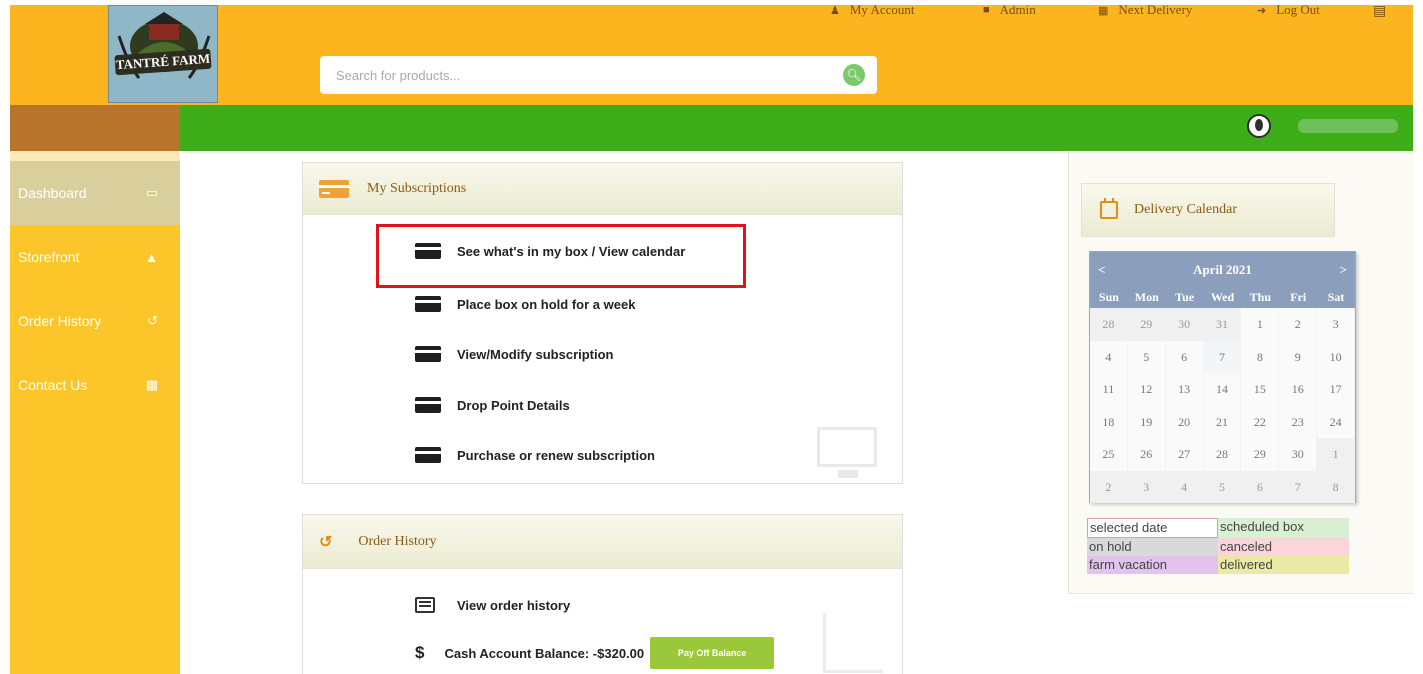 This screenshot has width=1423, height=674. What do you see at coordinates (1336, 356) in the screenshot?
I see `calendar-day: 10` at bounding box center [1336, 356].